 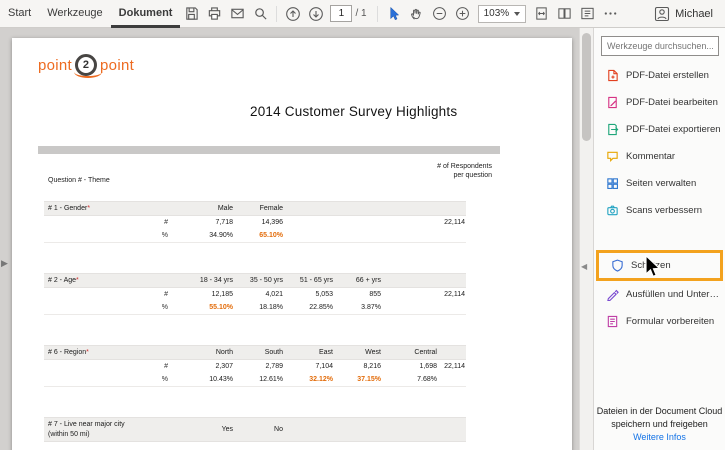 What do you see at coordinates (612, 102) in the screenshot?
I see `edit-pdf-icon` at bounding box center [612, 102].